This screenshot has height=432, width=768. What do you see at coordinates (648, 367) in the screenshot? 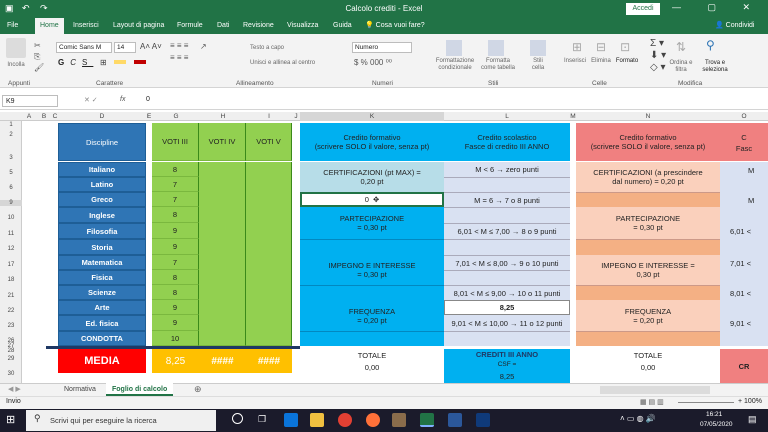
I see `n-totale-value: 0,00` at bounding box center [648, 367].